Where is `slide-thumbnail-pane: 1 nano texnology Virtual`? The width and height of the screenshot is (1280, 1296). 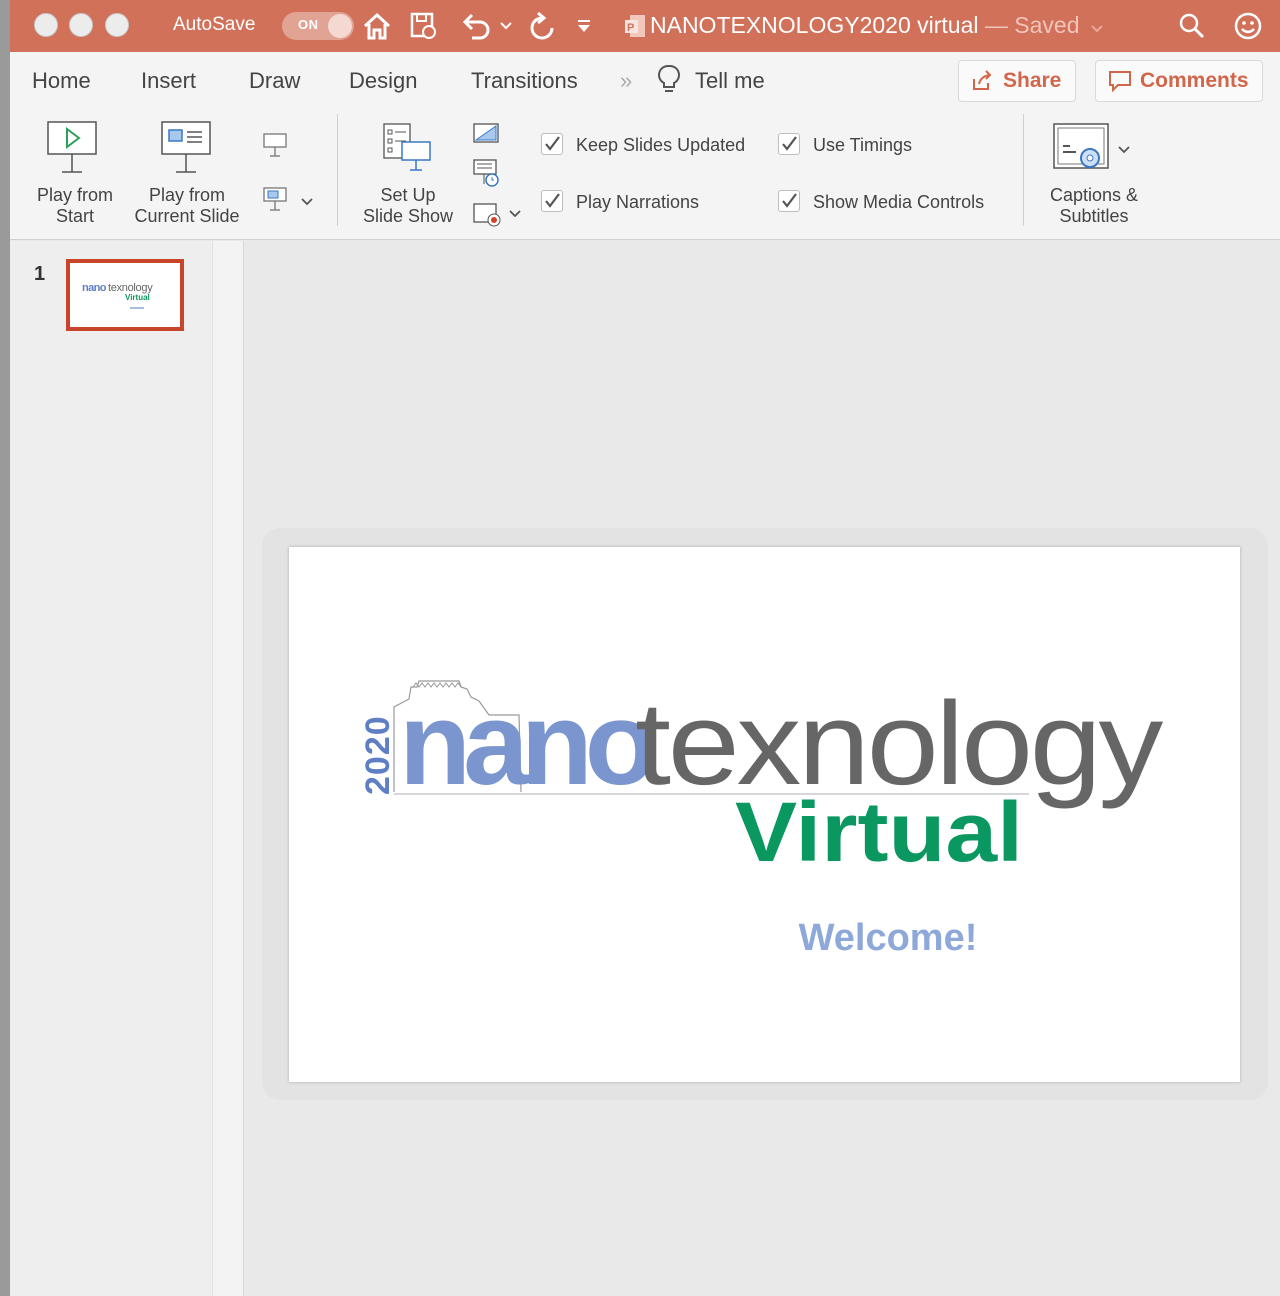 slide-thumbnail-pane: 1 nano texnology Virtual is located at coordinates (111, 768).